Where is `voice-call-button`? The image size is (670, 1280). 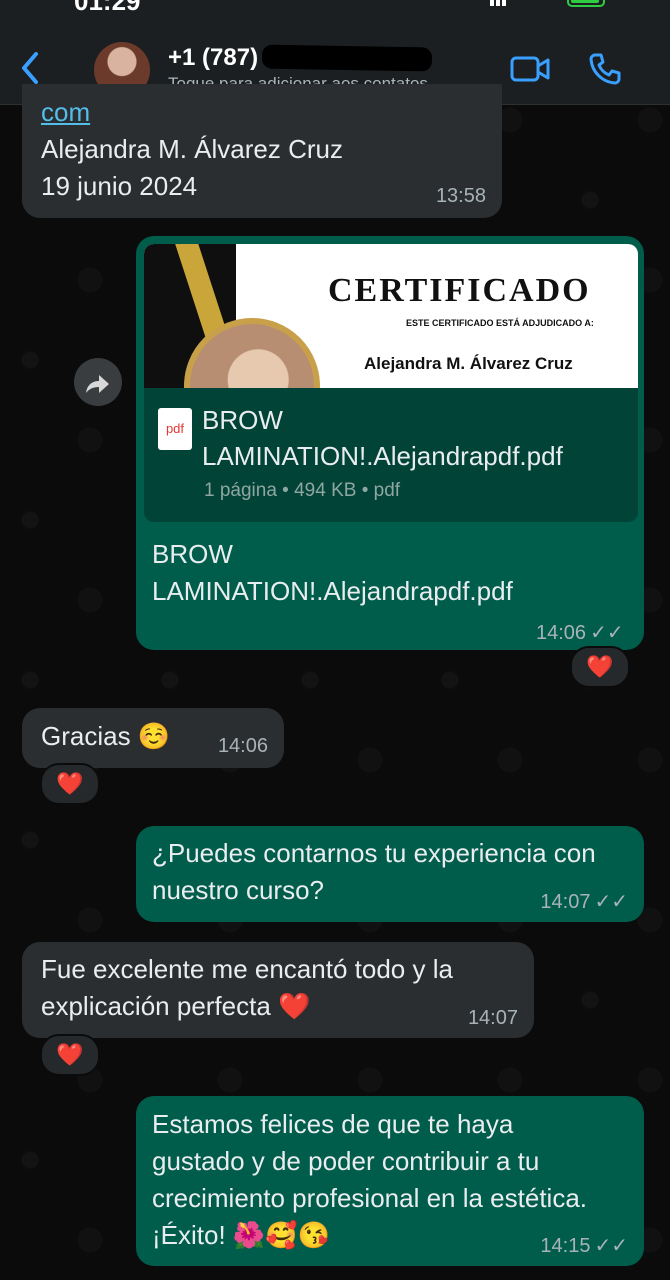 voice-call-button is located at coordinates (605, 69).